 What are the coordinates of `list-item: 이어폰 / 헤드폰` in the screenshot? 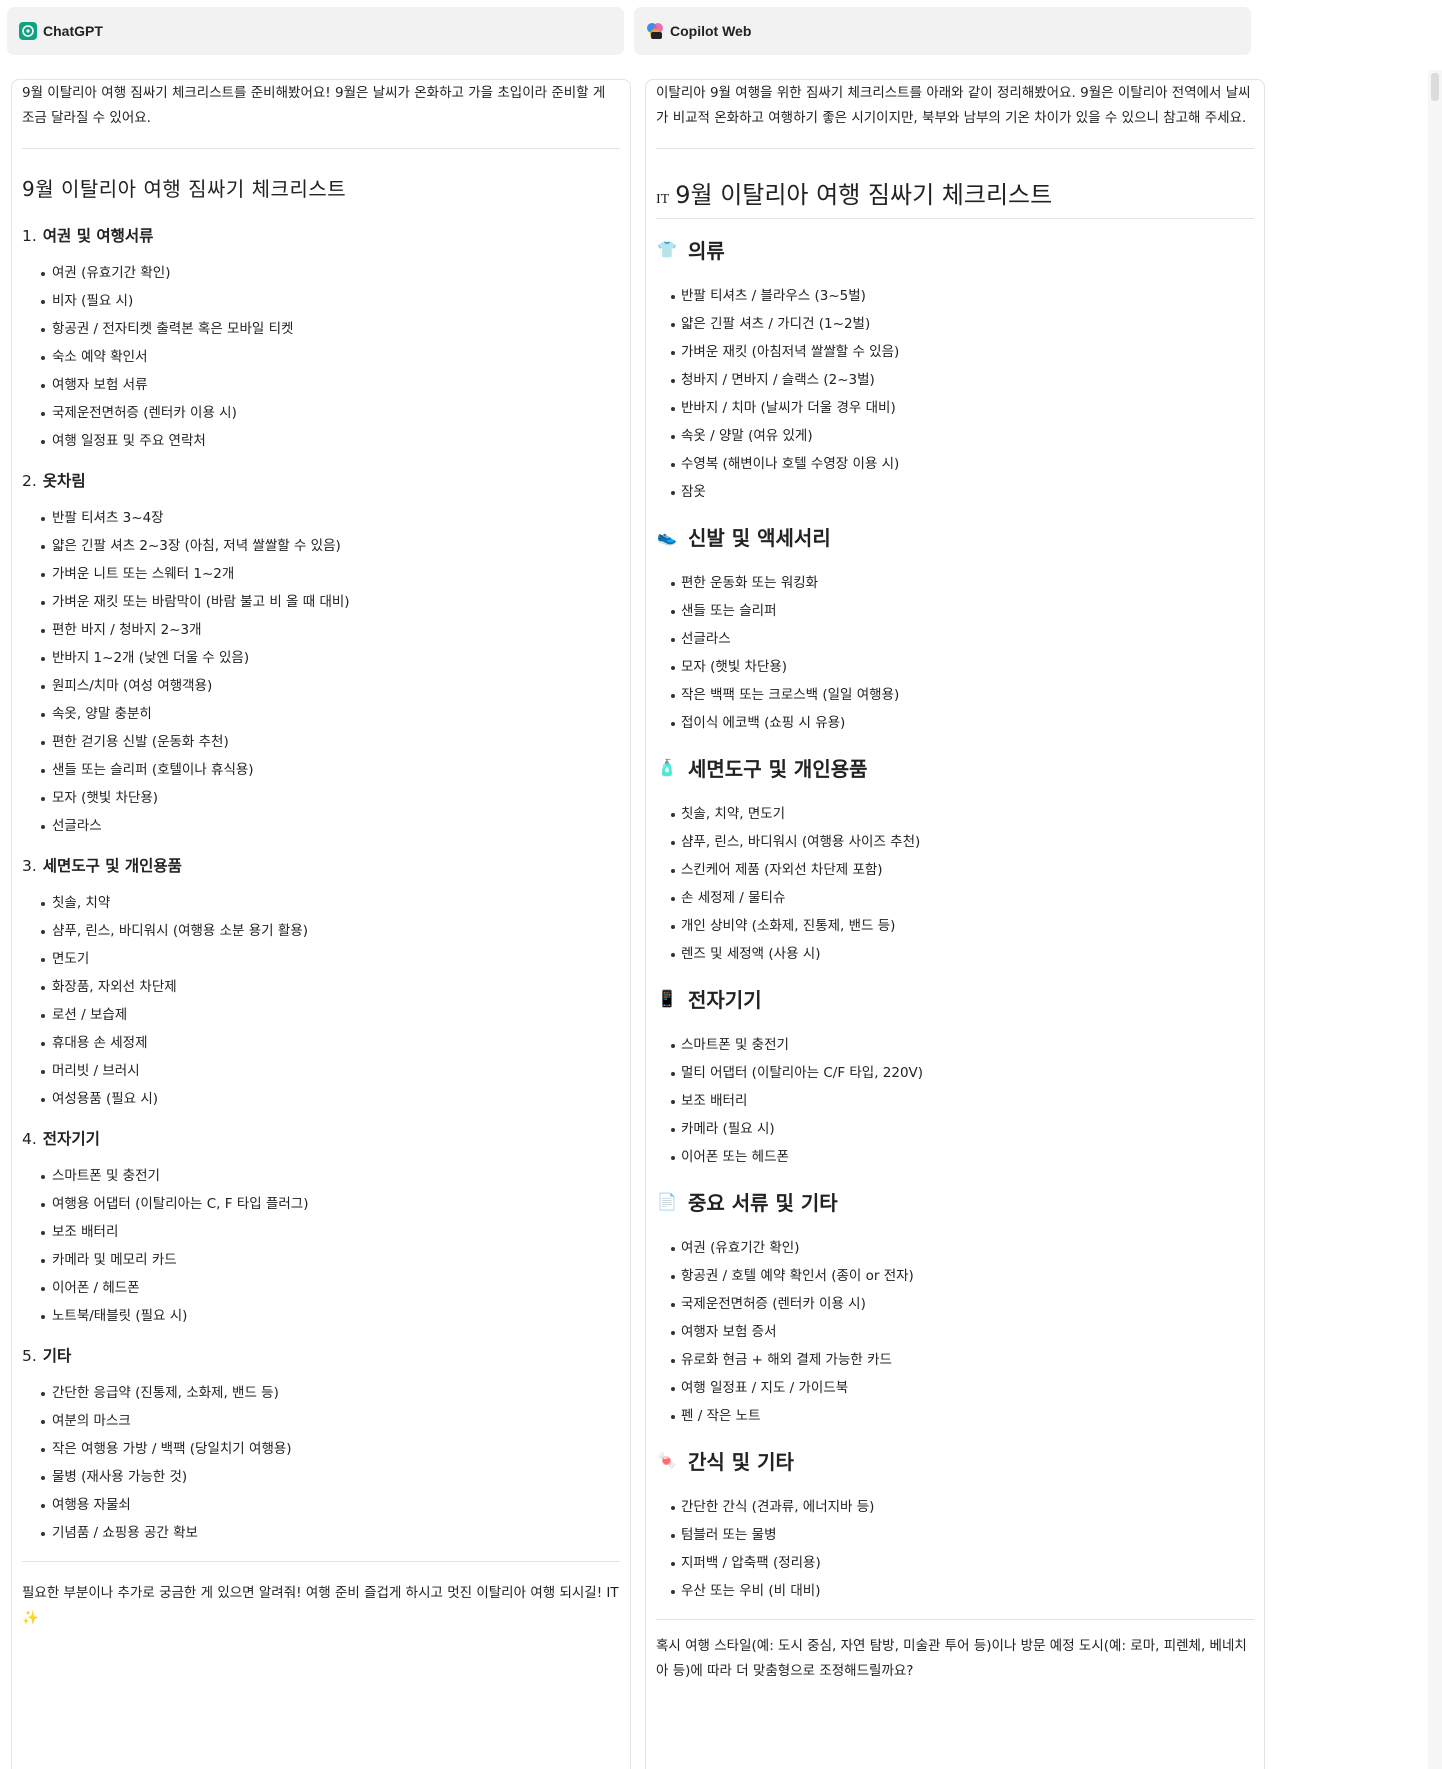 It's located at (321, 1288).